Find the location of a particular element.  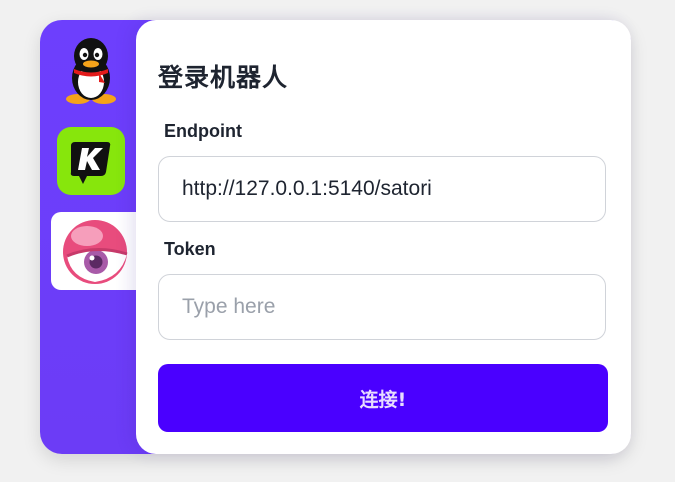

sidebar-item-qq is located at coordinates (91, 71).